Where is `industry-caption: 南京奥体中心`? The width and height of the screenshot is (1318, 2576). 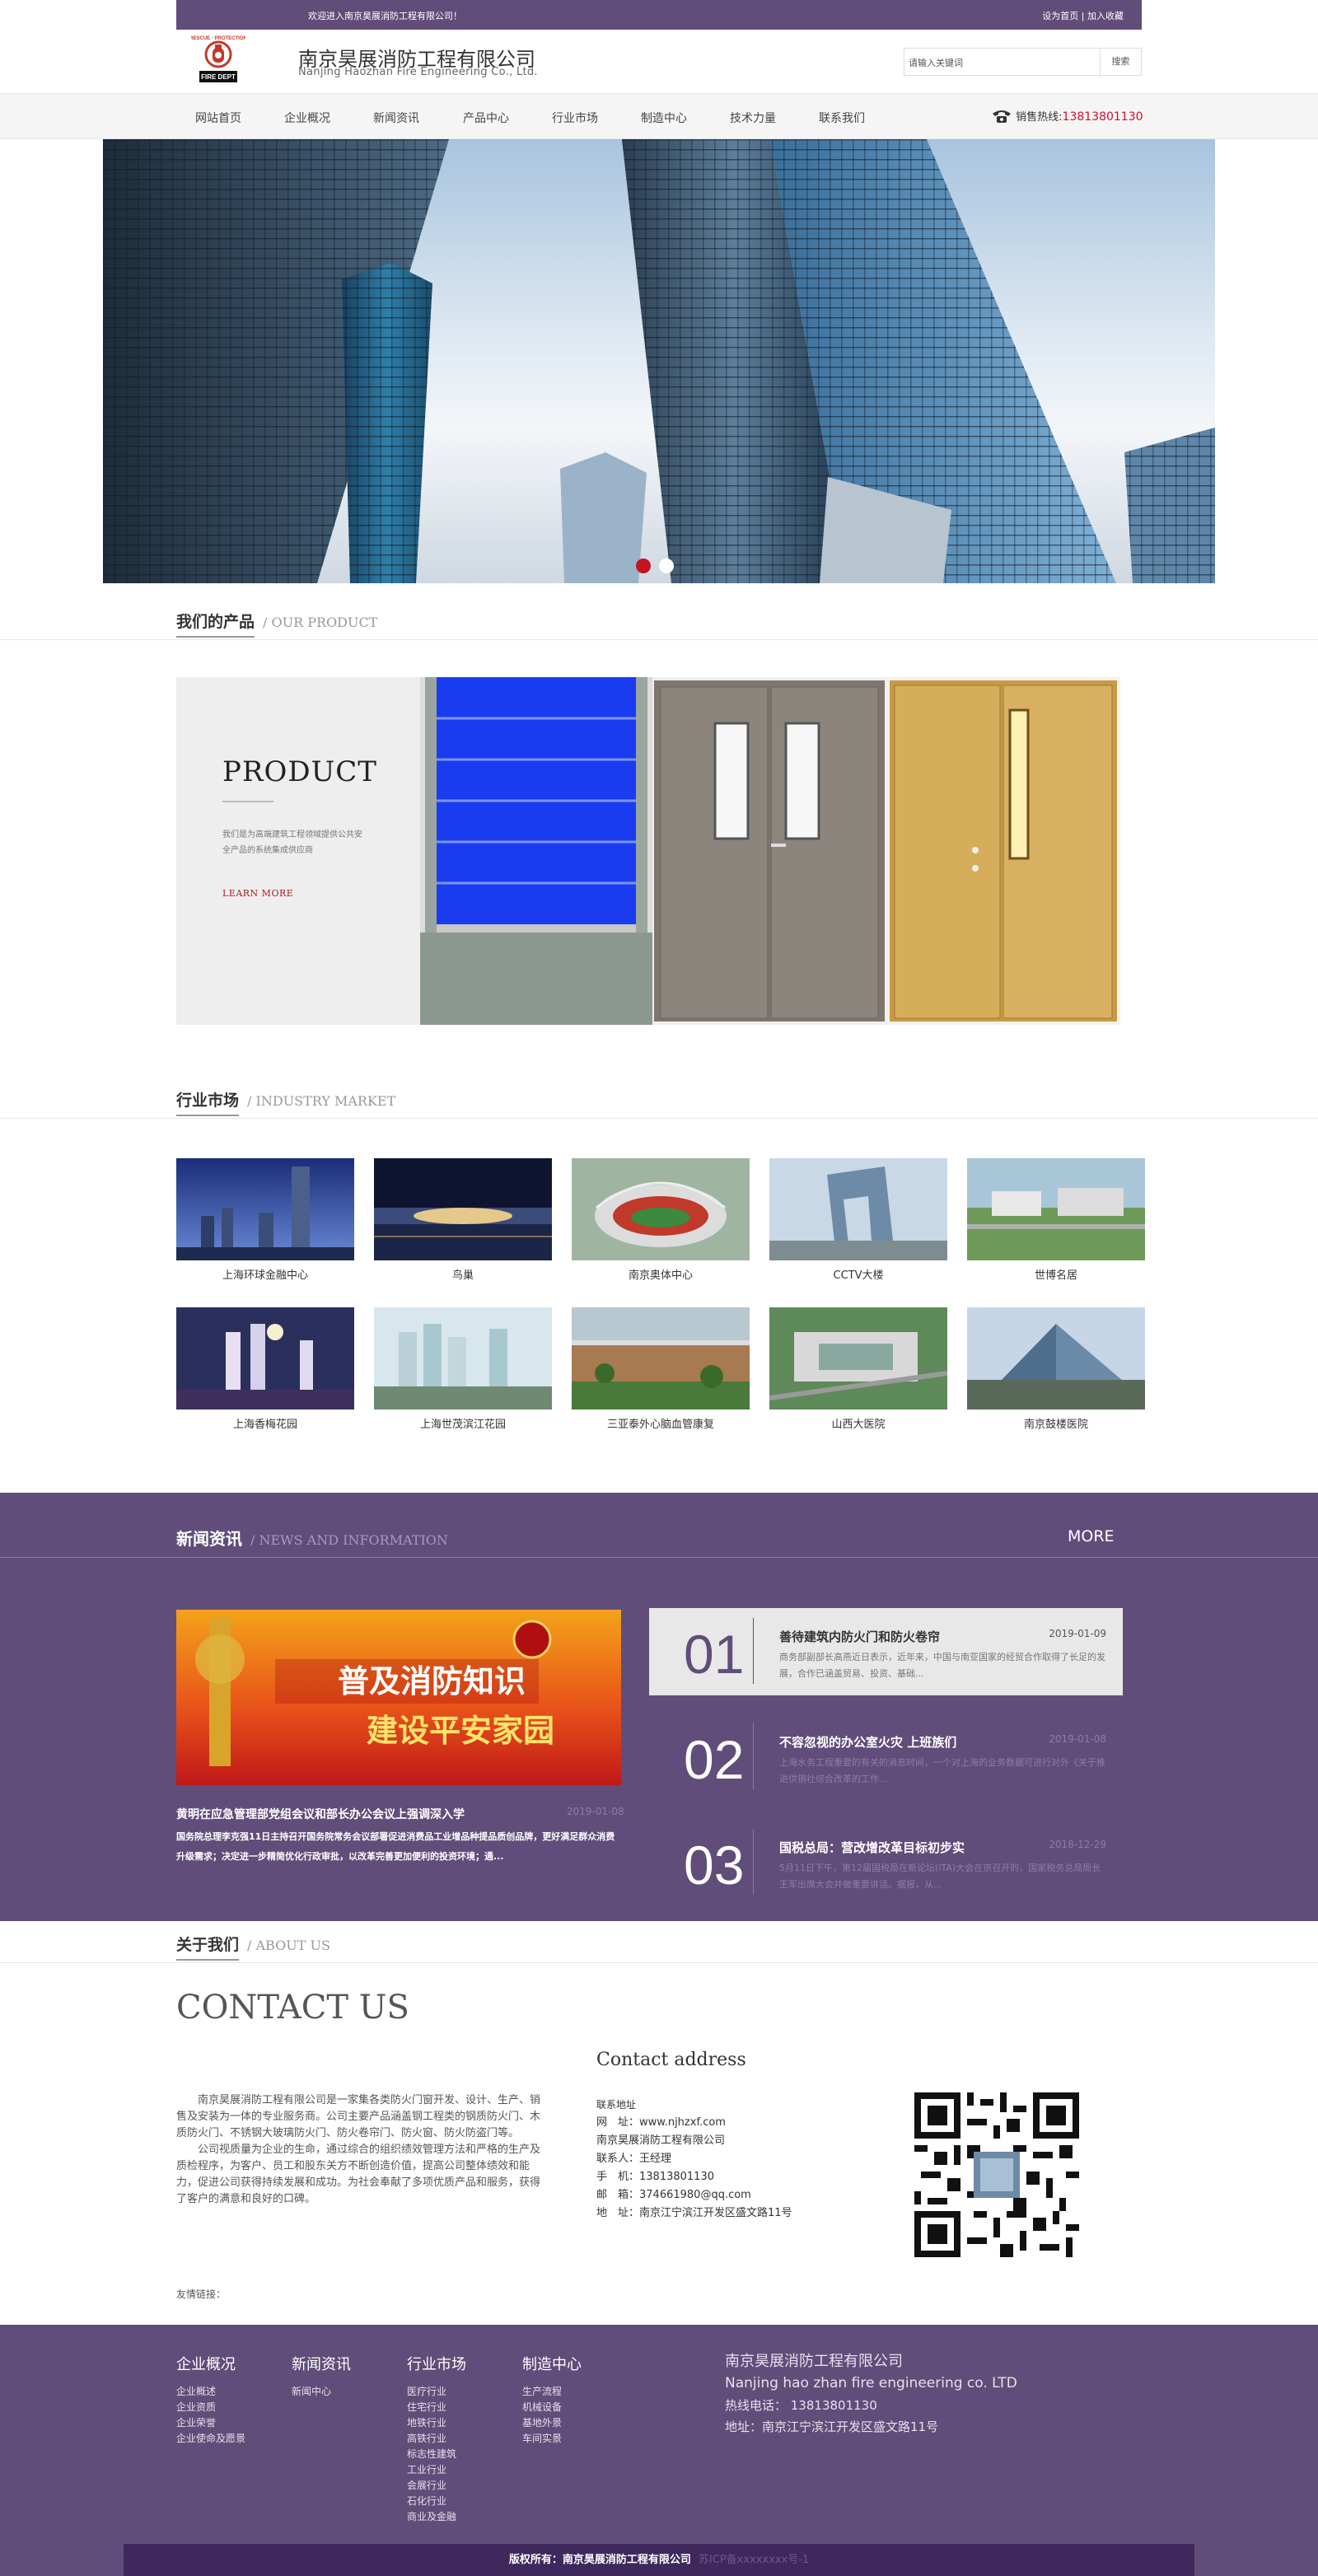 industry-caption: 南京奥体中心 is located at coordinates (660, 1275).